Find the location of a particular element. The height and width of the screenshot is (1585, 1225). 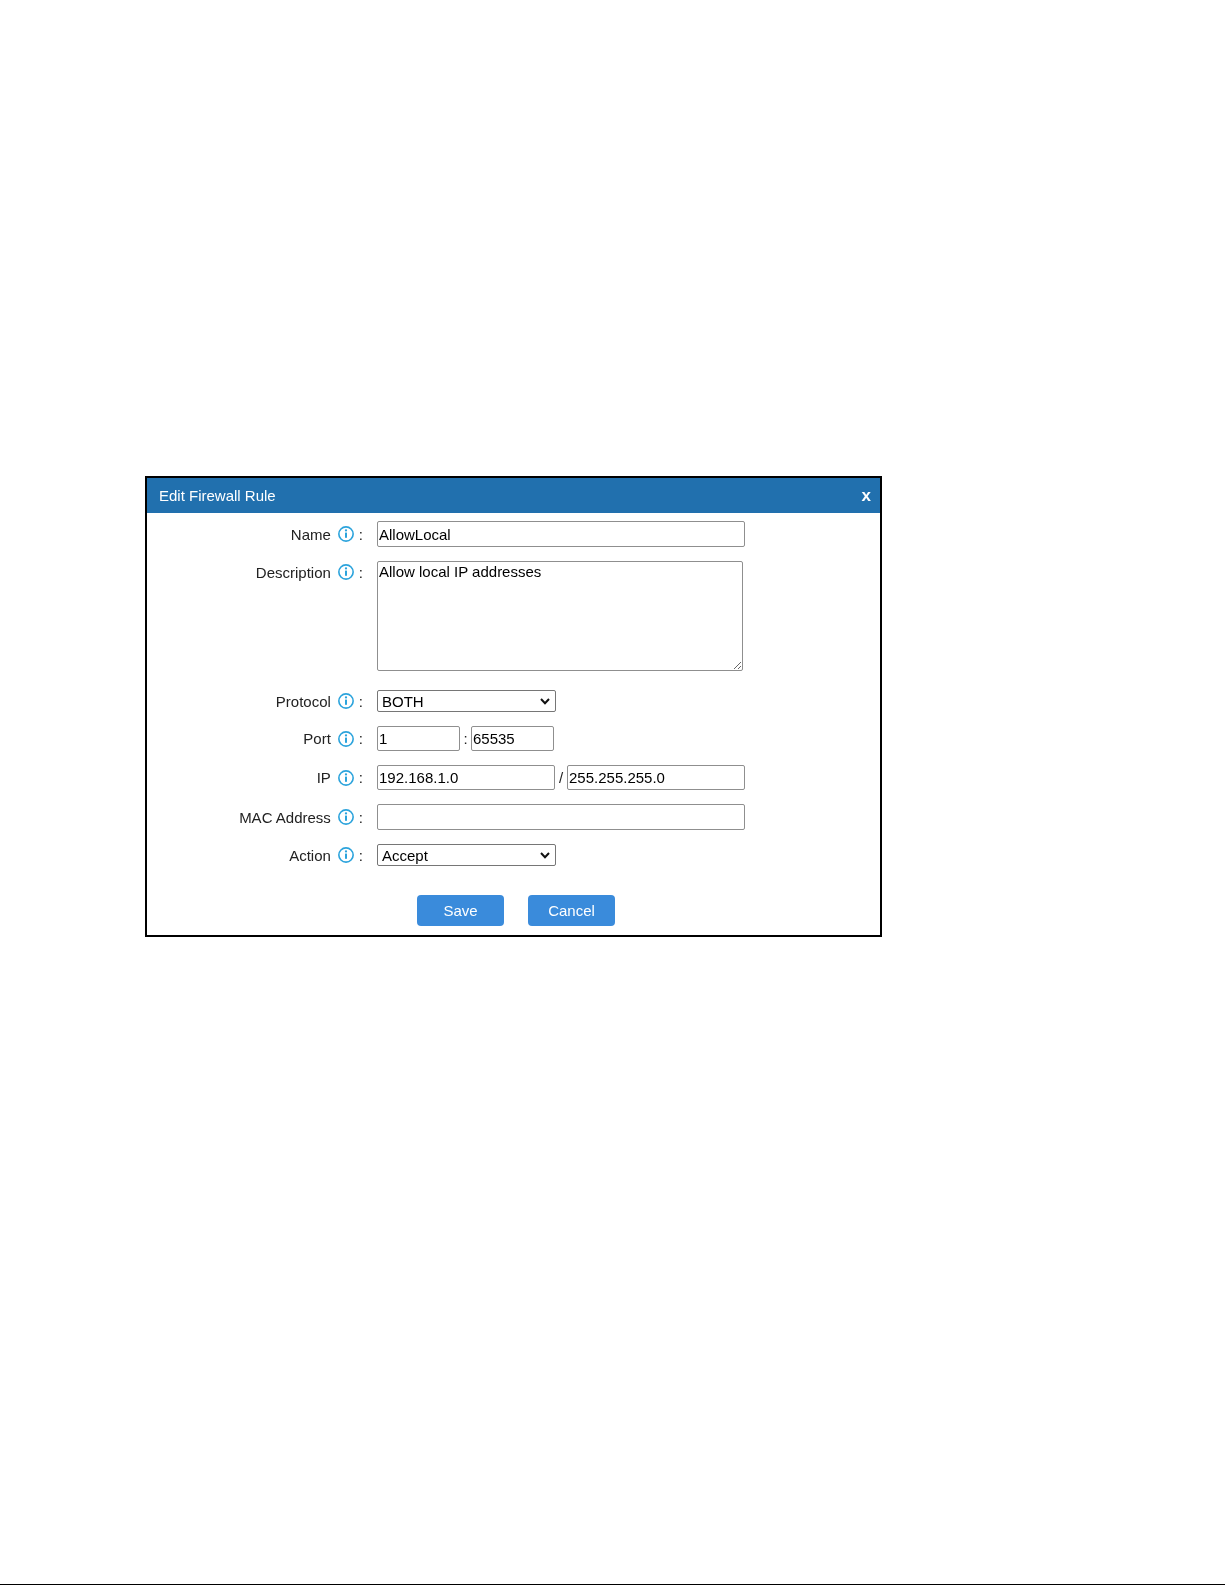

input-field: 255.255.255.0 is located at coordinates (656, 777).